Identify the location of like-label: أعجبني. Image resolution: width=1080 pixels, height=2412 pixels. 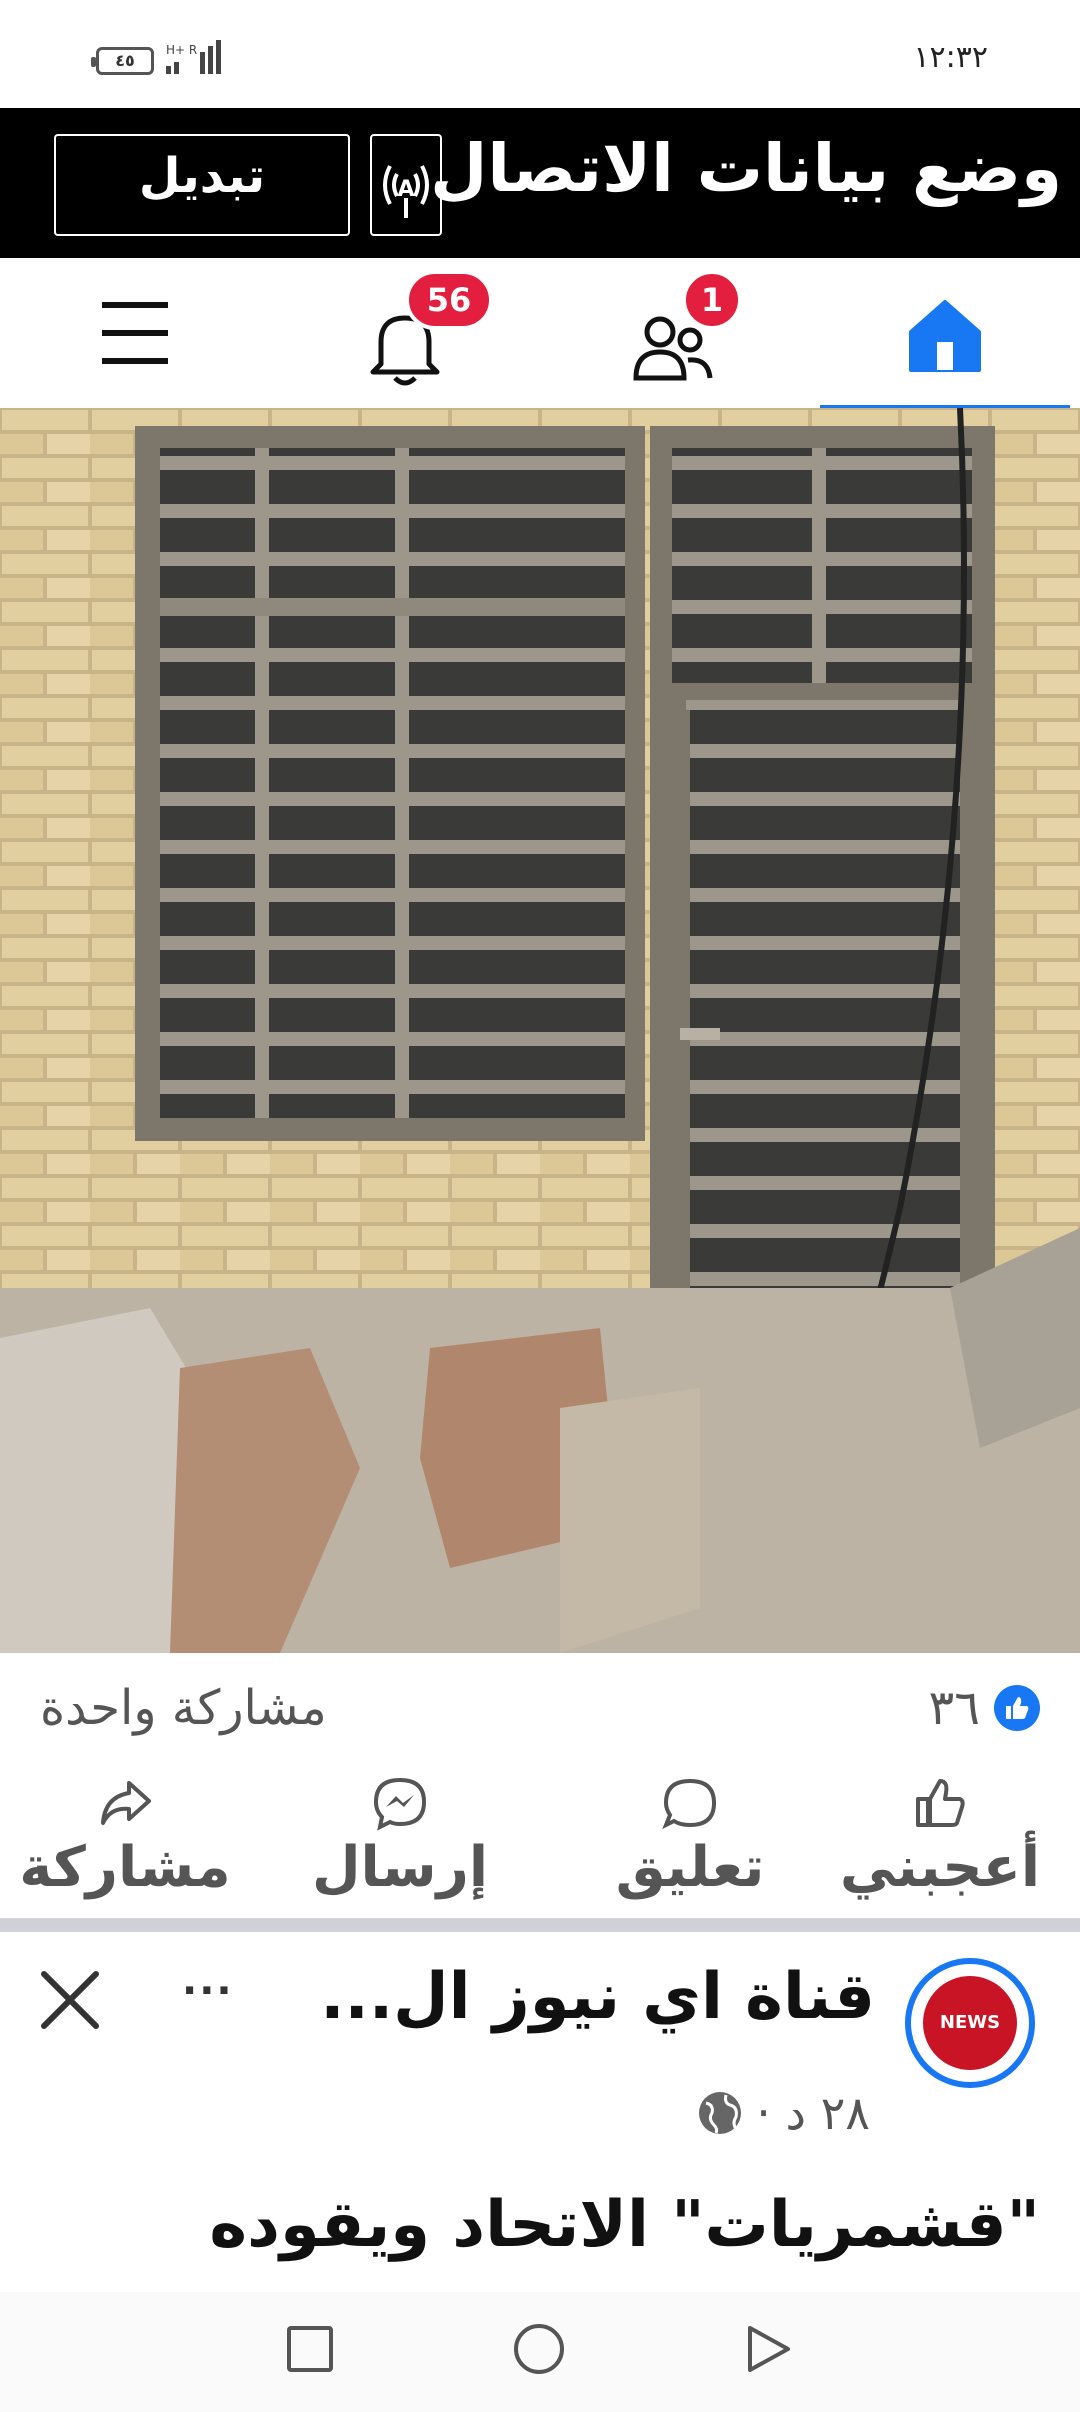
(940, 1867).